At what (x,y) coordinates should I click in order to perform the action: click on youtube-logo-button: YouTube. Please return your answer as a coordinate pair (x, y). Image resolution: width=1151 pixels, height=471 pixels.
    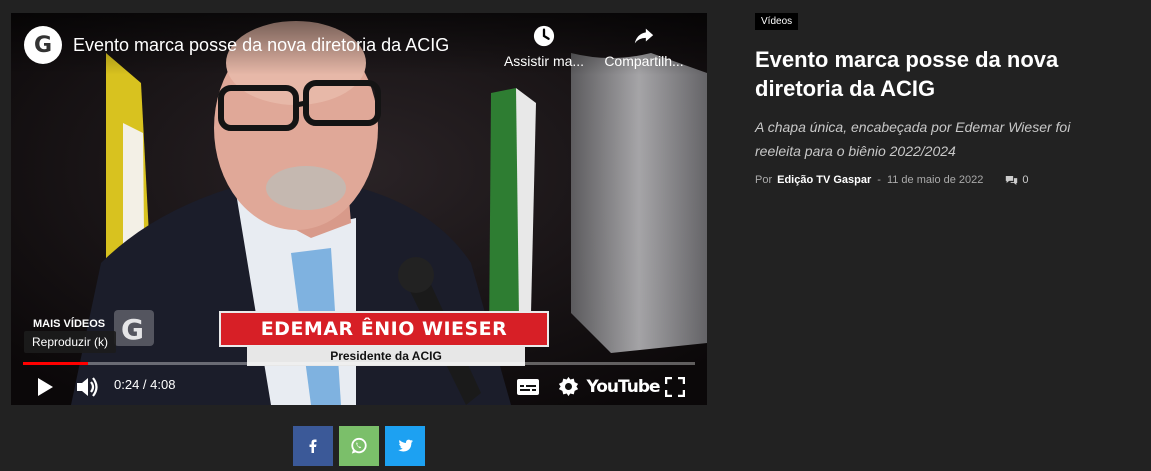
    Looking at the image, I should click on (623, 386).